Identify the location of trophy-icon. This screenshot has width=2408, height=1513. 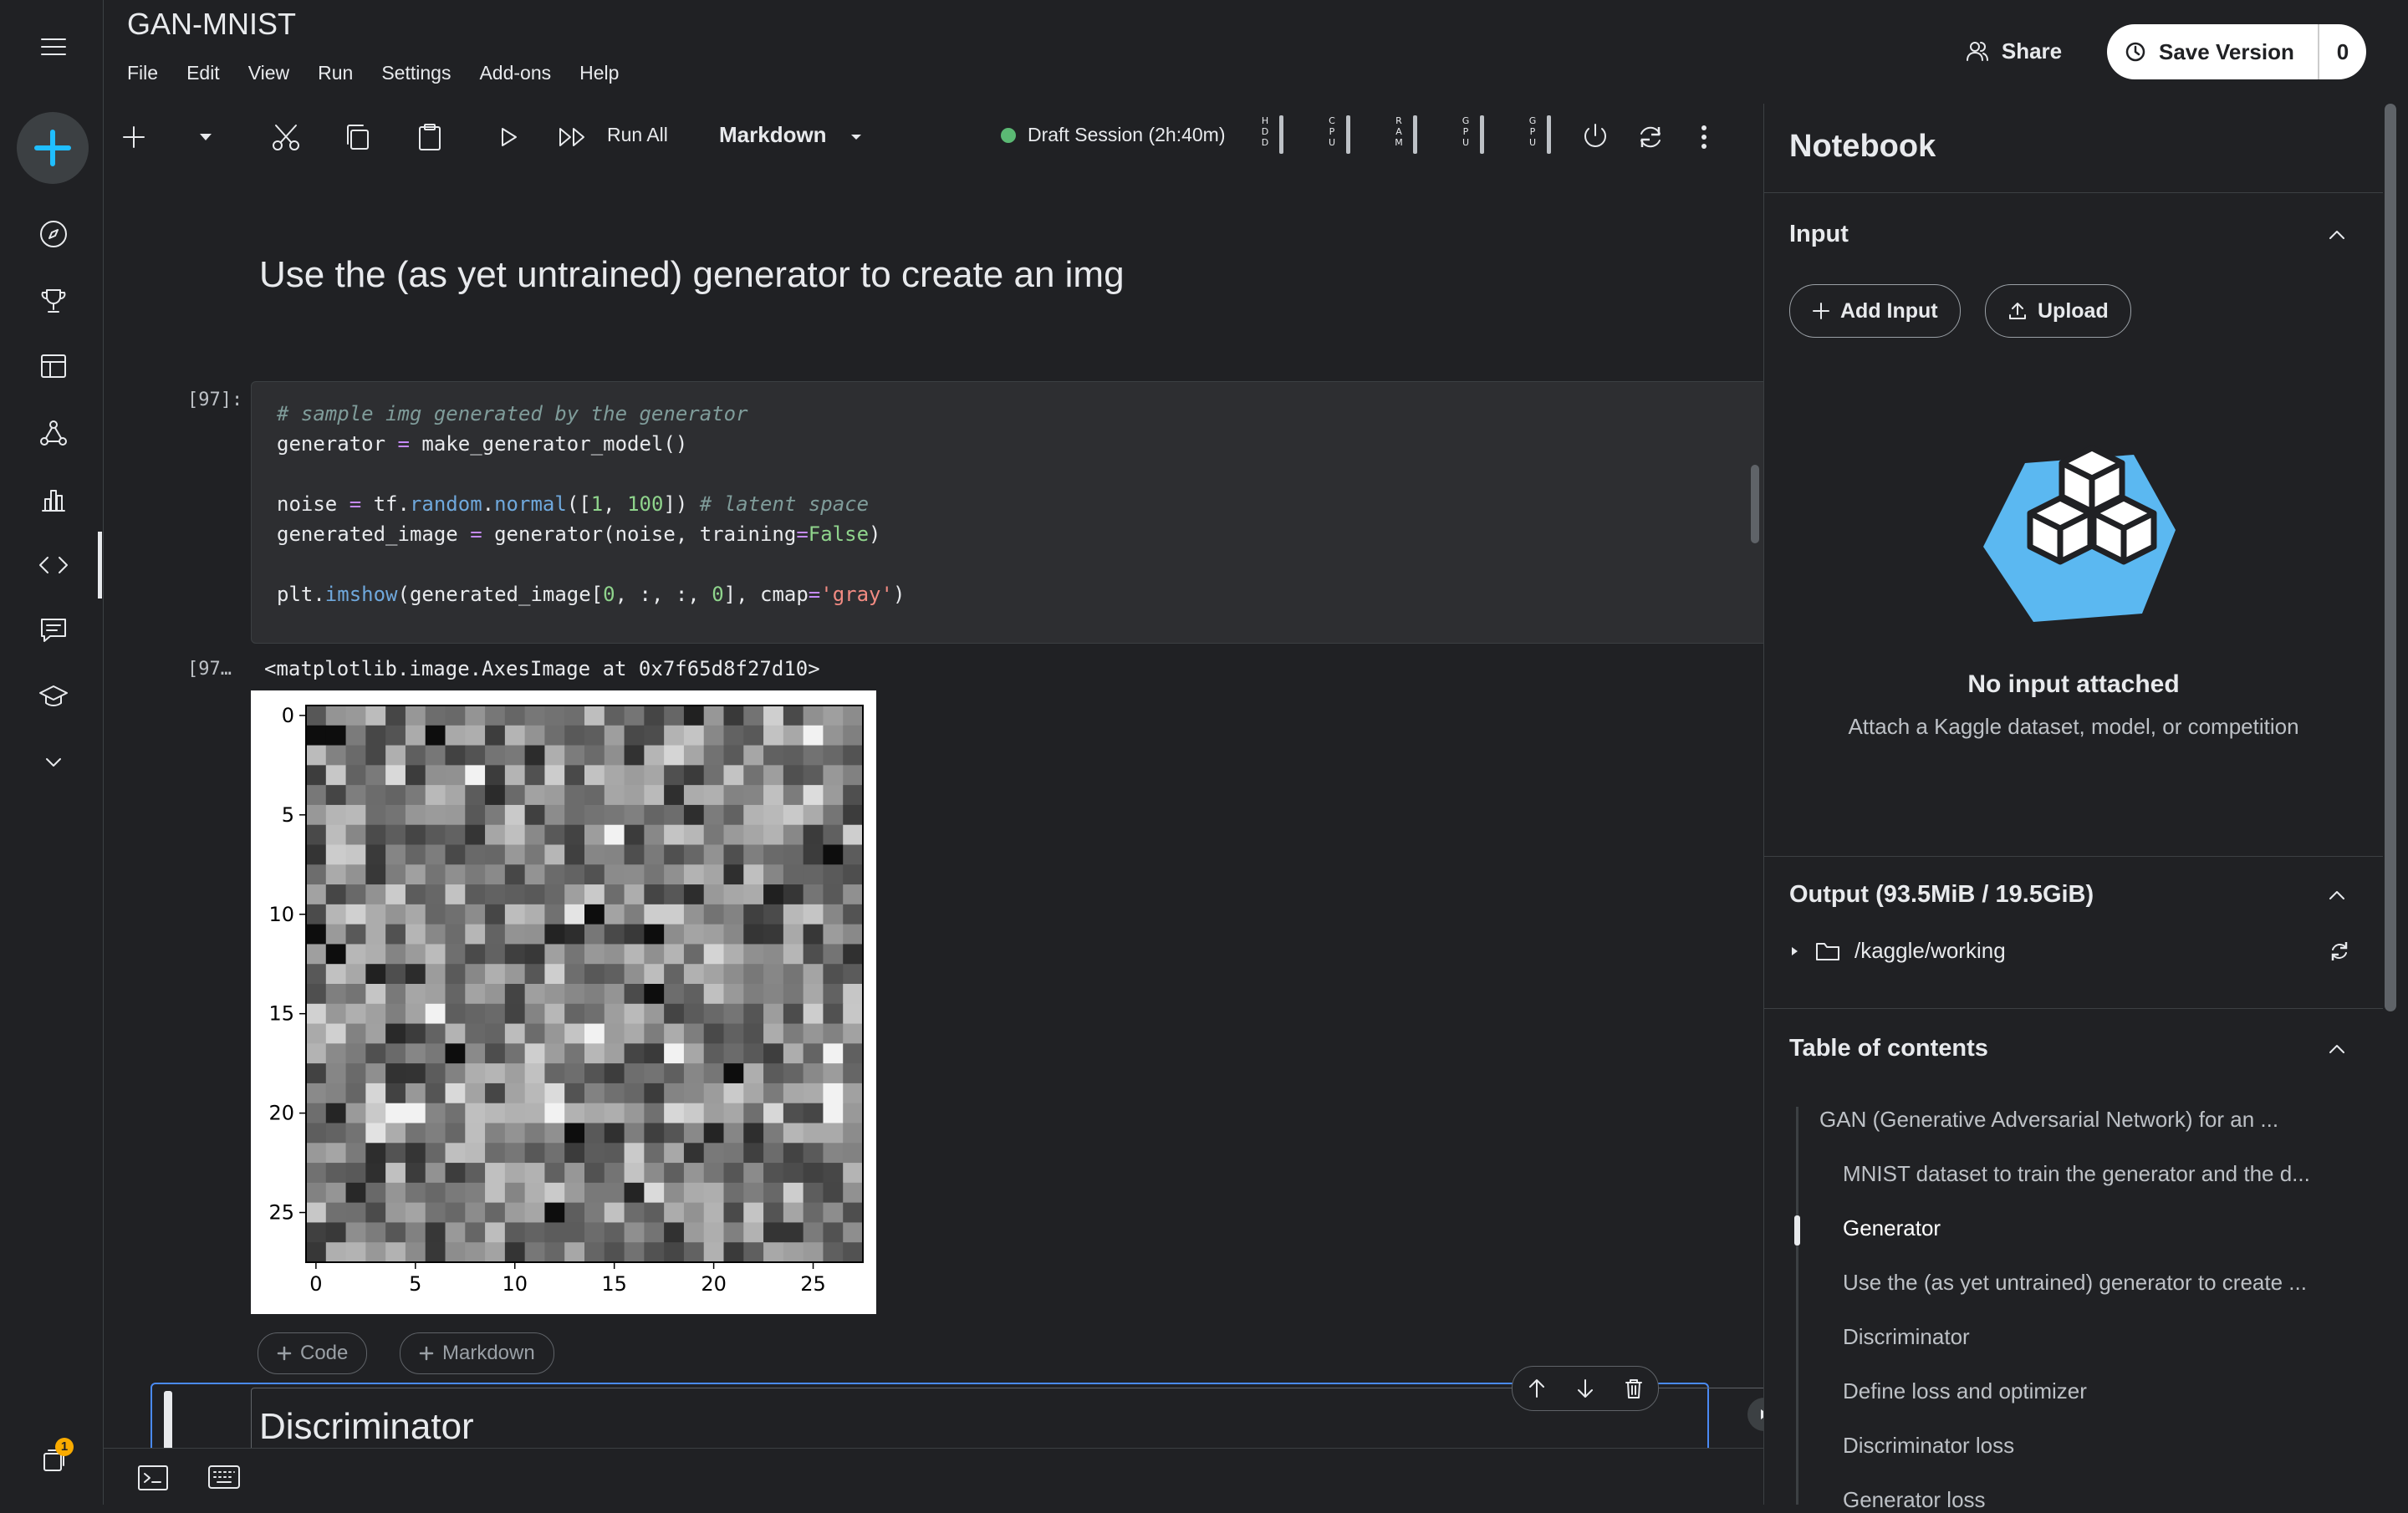
(54, 301).